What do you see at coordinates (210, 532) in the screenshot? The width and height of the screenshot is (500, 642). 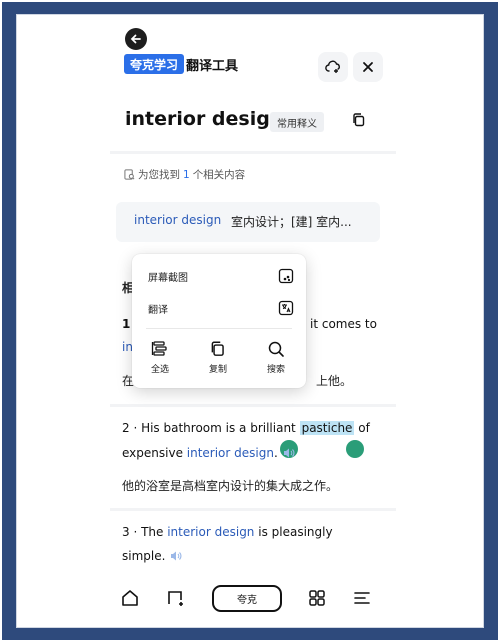 I see `sentence-3-link: interior design` at bounding box center [210, 532].